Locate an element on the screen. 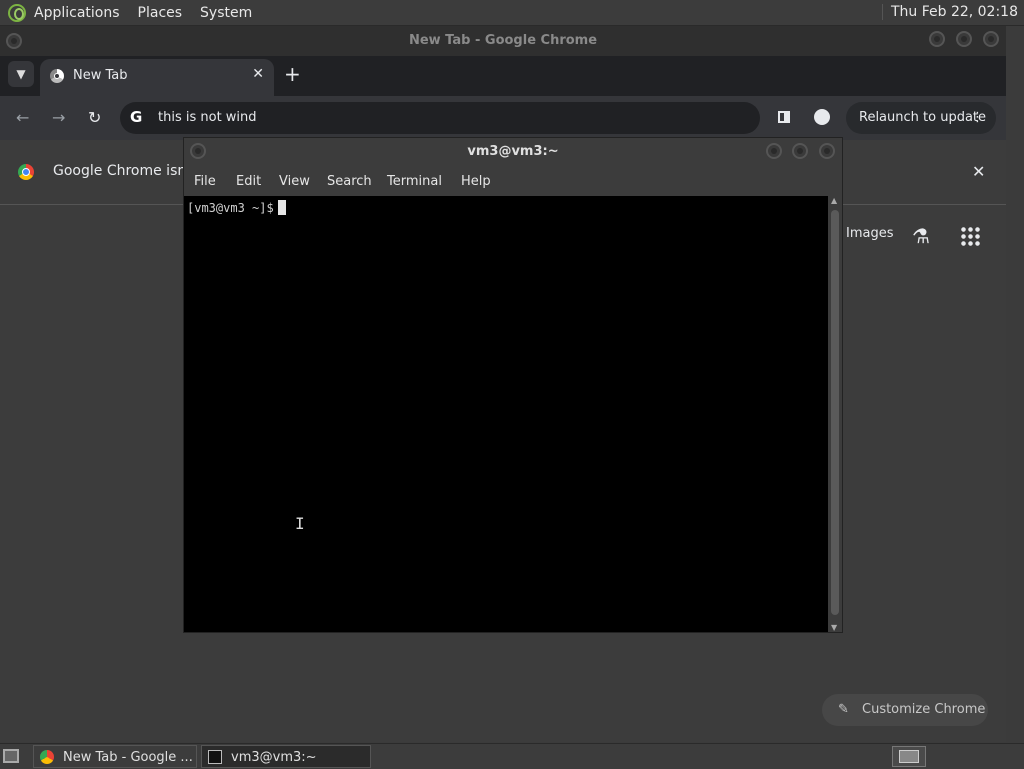 Image resolution: width=1024 pixels, height=769 pixels. taskbar-terminal-label: vm3@vm3:~ is located at coordinates (274, 757).